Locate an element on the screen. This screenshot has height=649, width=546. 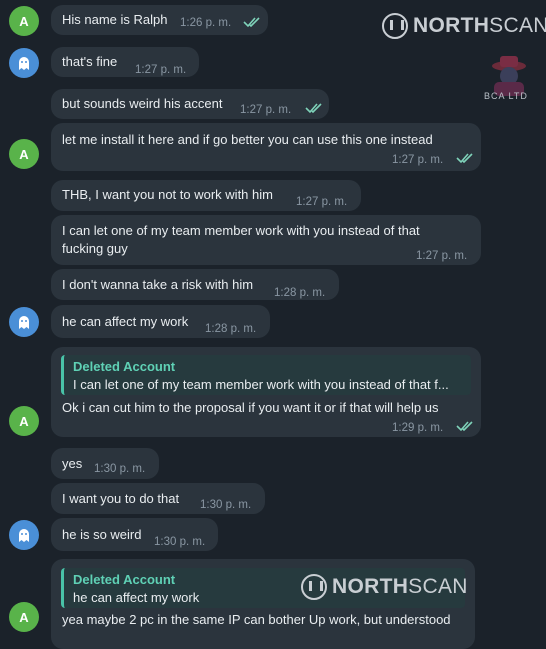
message-text: His name is Ralph is located at coordinates (115, 19).